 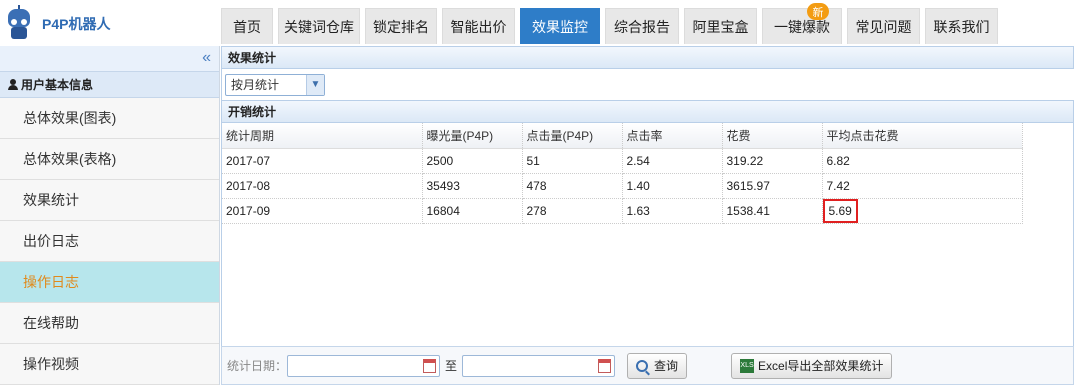 I want to click on filter-footer: 统计日期： 至 查询 XLS Excel导出全部效果统计, so click(x=647, y=365).